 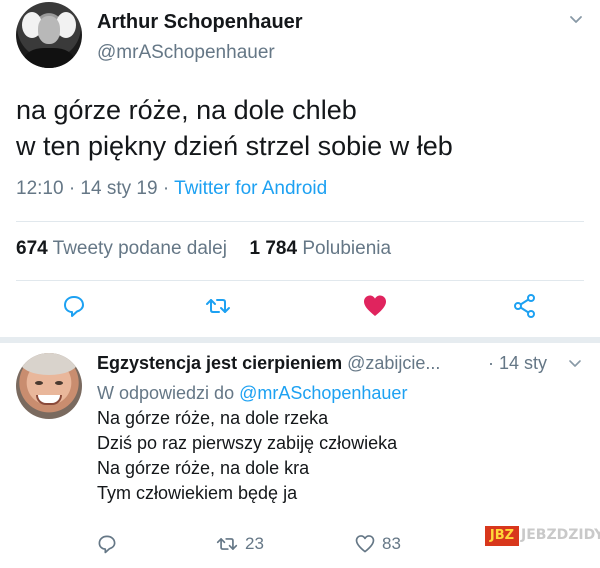 I want to click on reply-reply-button, so click(x=107, y=544).